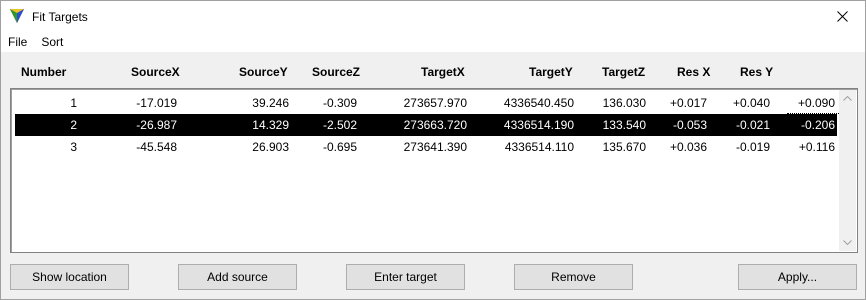 Image resolution: width=866 pixels, height=300 pixels. Describe the element at coordinates (624, 103) in the screenshot. I see `cell-target-z: 136.030` at that location.